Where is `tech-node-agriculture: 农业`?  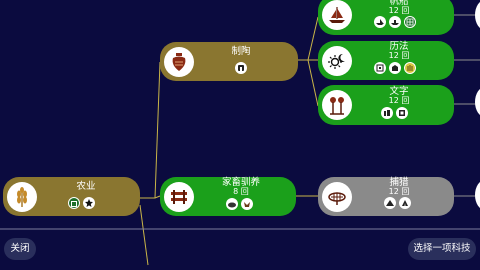 tech-node-agriculture: 农业 is located at coordinates (71, 196).